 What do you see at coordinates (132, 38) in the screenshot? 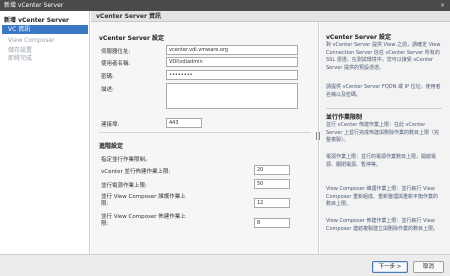
I see `section-title: vCenter Server 設定` at bounding box center [132, 38].